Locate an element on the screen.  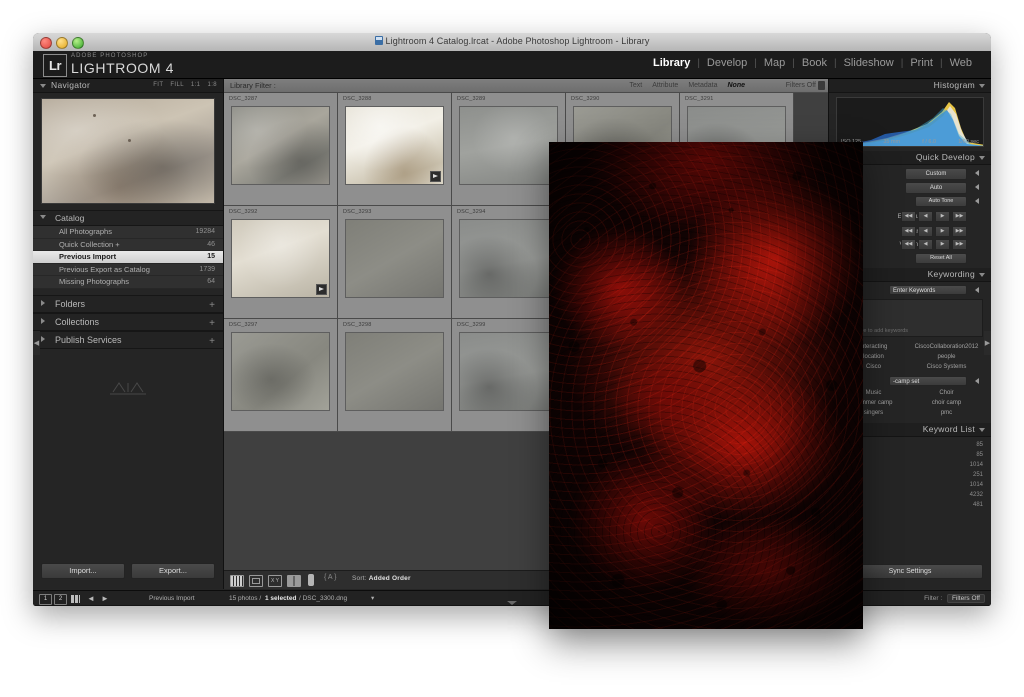
left-panel-collapse-arrow: ◀ is located at coordinates (36, 342).